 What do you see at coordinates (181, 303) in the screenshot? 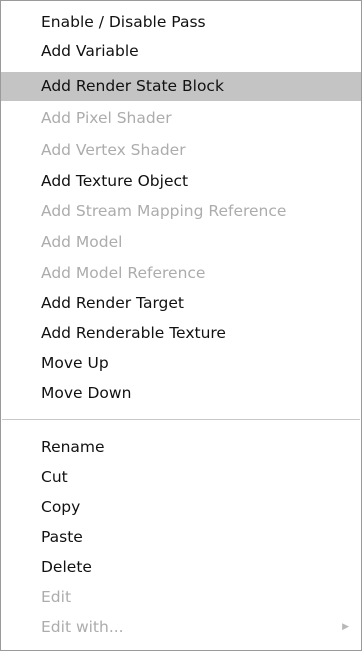
I see `menu-item-add-render-target: Add Render Target` at bounding box center [181, 303].